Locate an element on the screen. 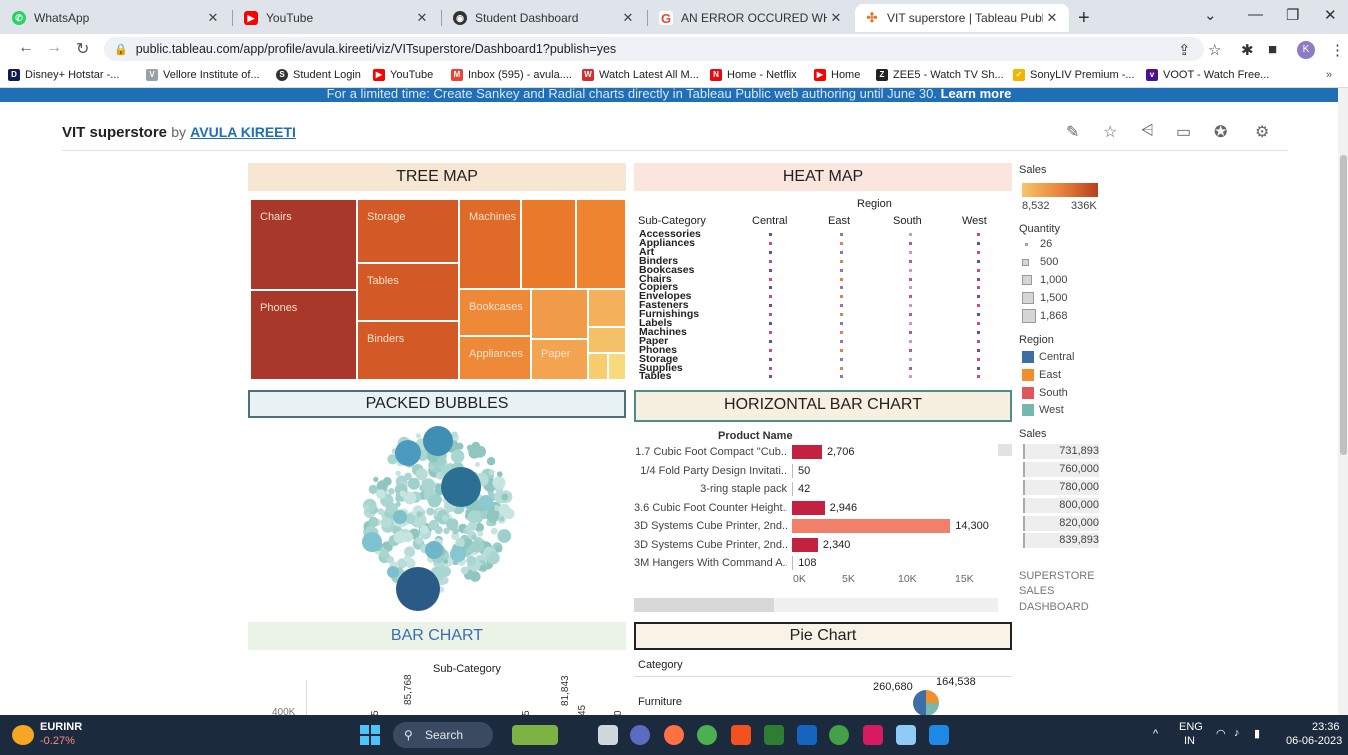 This screenshot has height=755, width=1348. new-tab-button: + is located at coordinates (1084, 18).